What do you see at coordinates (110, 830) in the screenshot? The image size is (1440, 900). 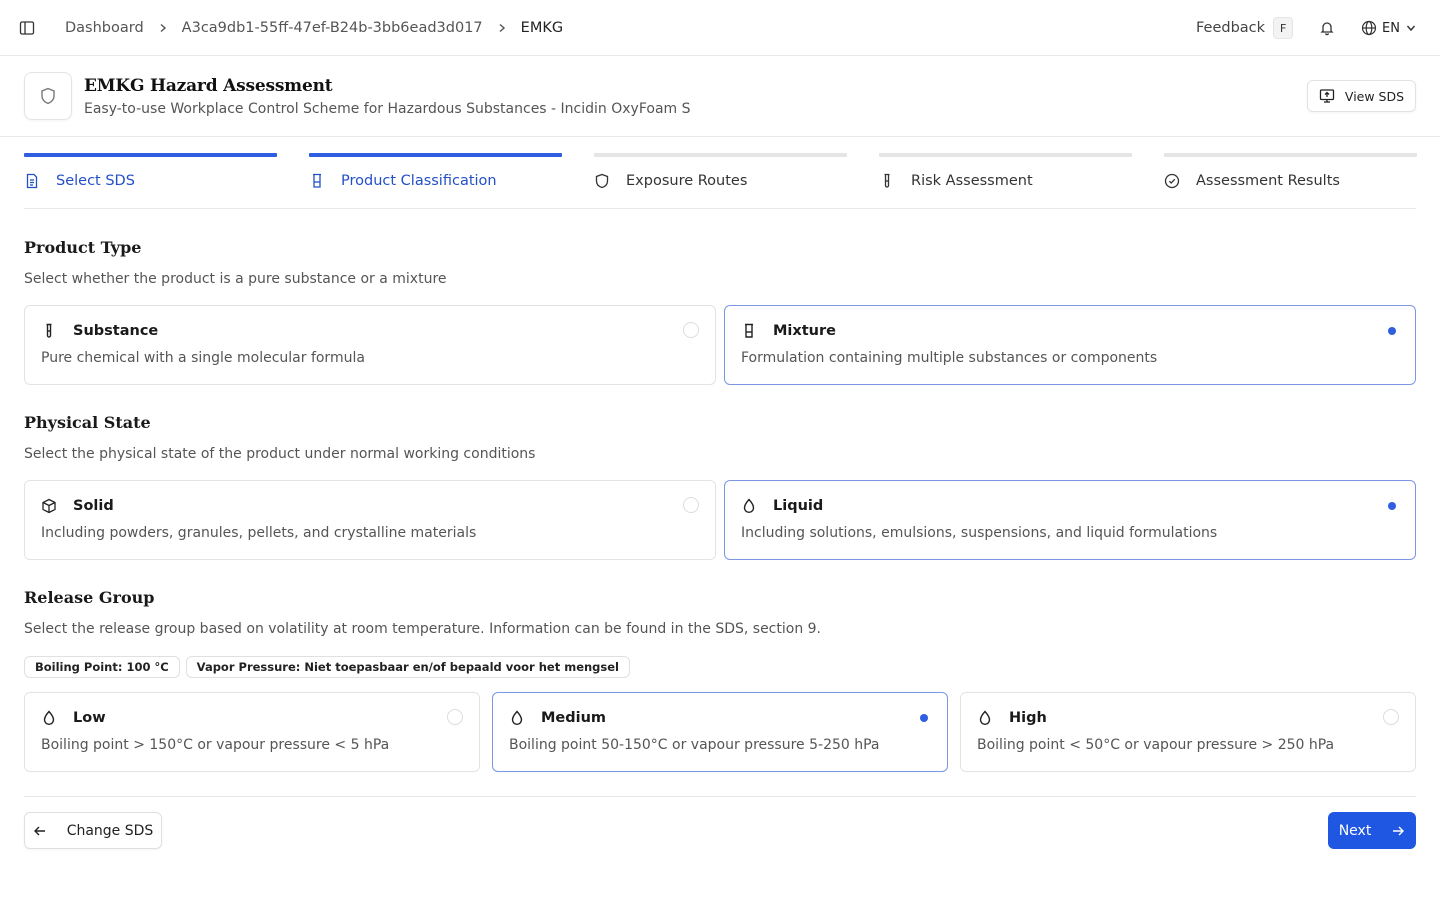 I see `change-sds-label: Change SDS` at bounding box center [110, 830].